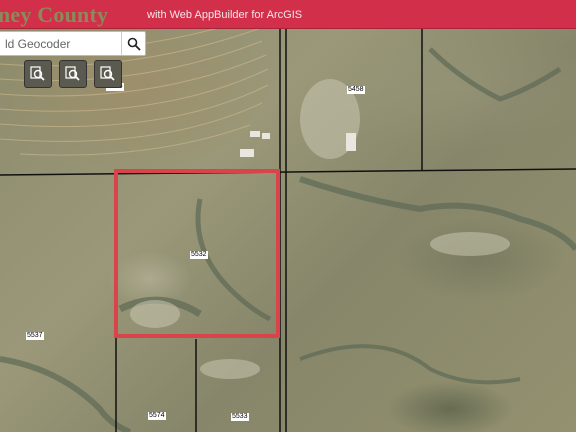  Describe the element at coordinates (356, 90) in the screenshot. I see `parcel-label-5458: 5458` at that location.